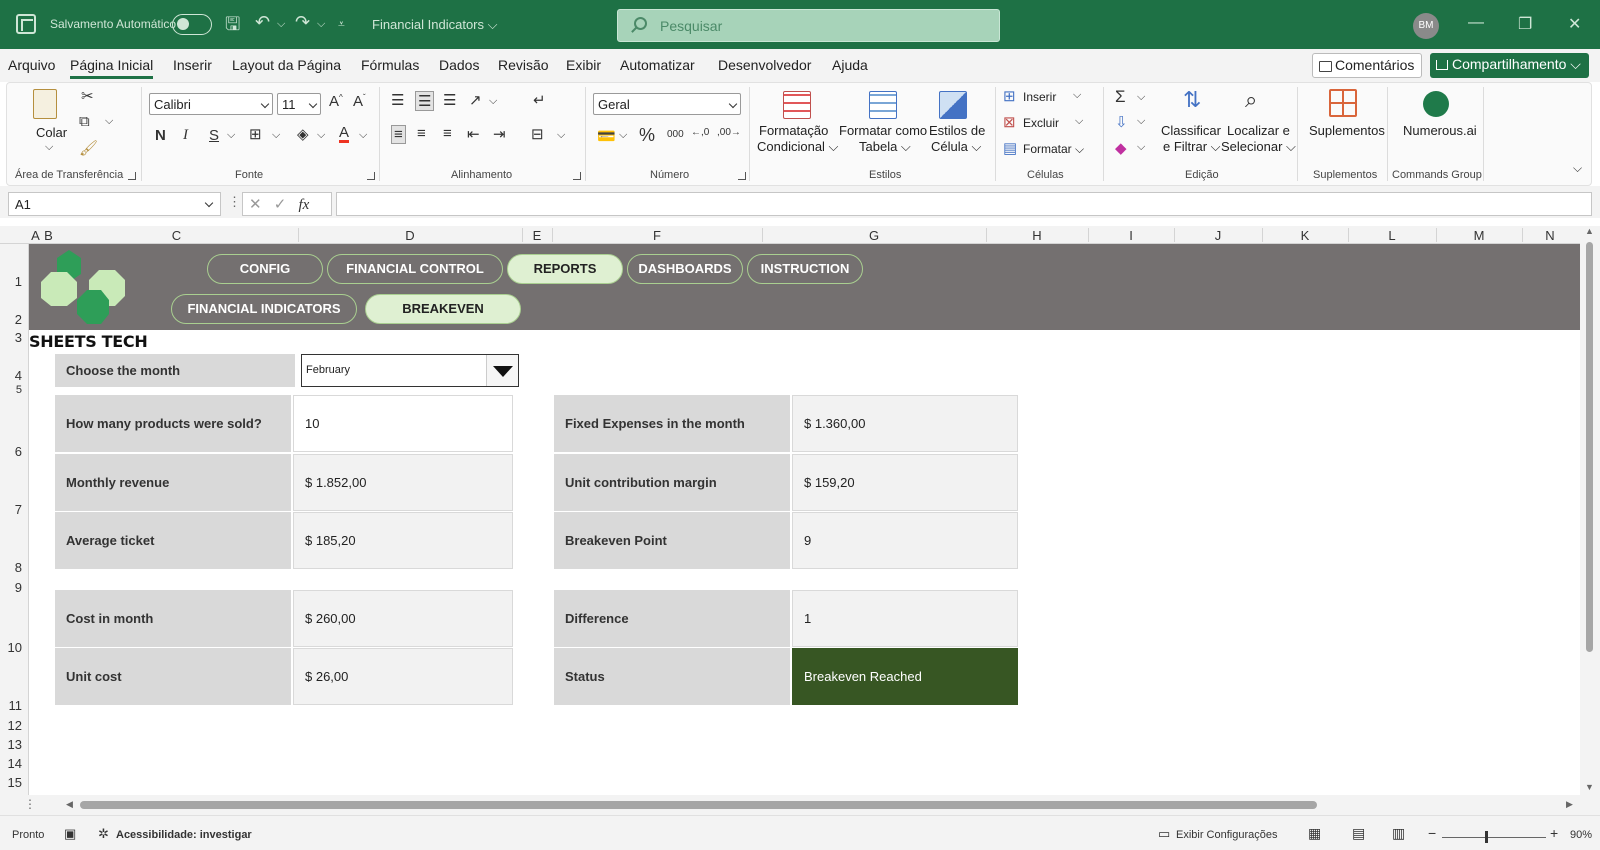  What do you see at coordinates (964, 204) in the screenshot?
I see `formula-input` at bounding box center [964, 204].